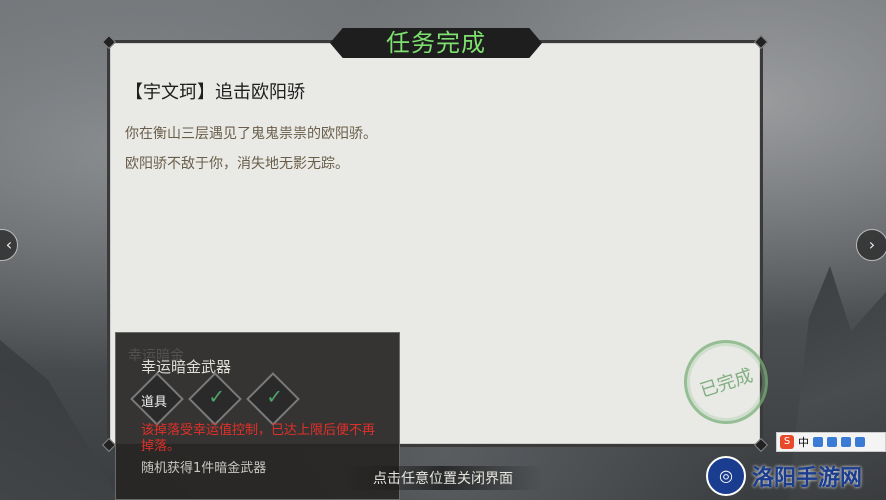  Describe the element at coordinates (154, 402) in the screenshot. I see `item-type-label: 道具` at that location.